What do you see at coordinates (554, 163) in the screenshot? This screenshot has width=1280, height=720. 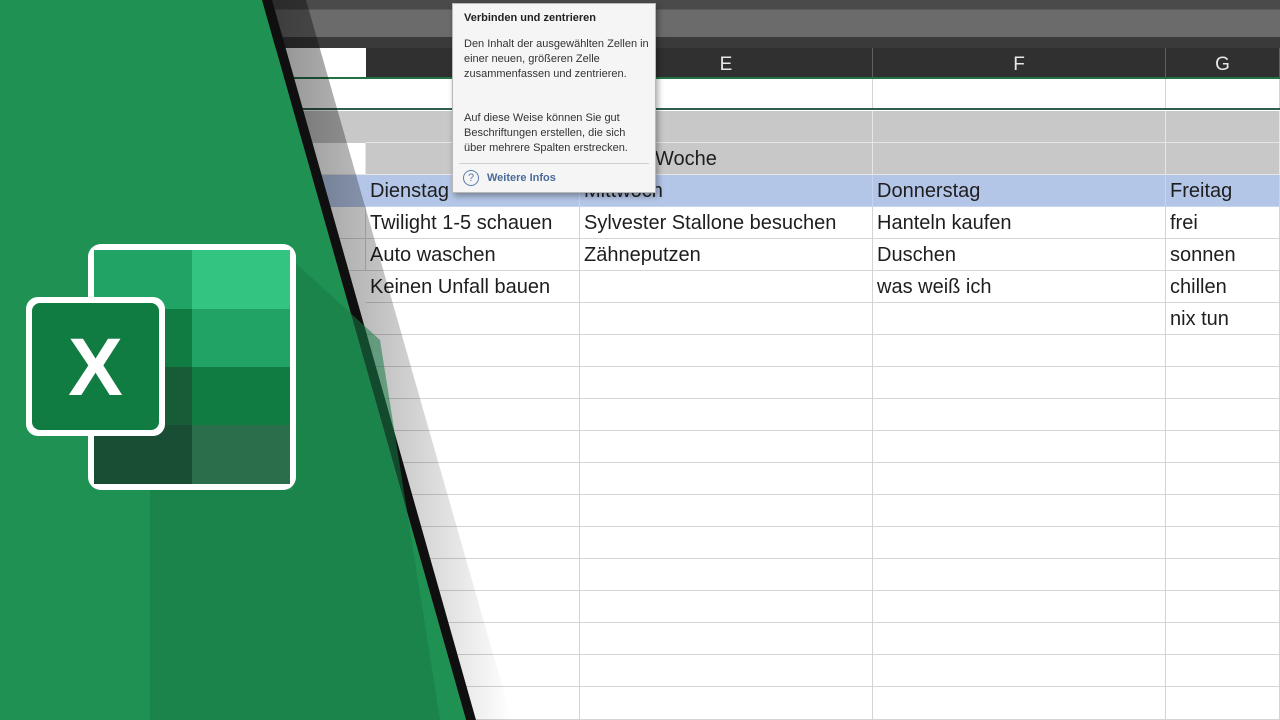 I see `tooltip-divider` at bounding box center [554, 163].